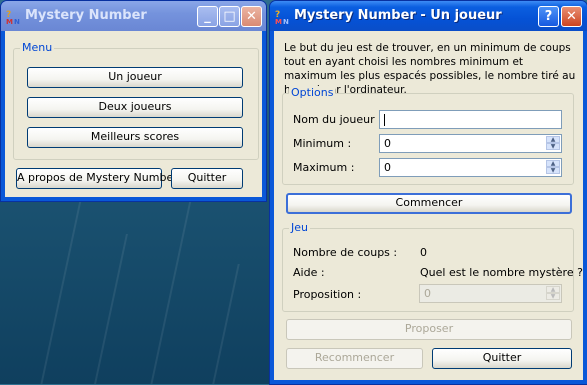 This screenshot has width=587, height=385. Describe the element at coordinates (354, 358) in the screenshot. I see `restart-button: Recommencer` at that location.